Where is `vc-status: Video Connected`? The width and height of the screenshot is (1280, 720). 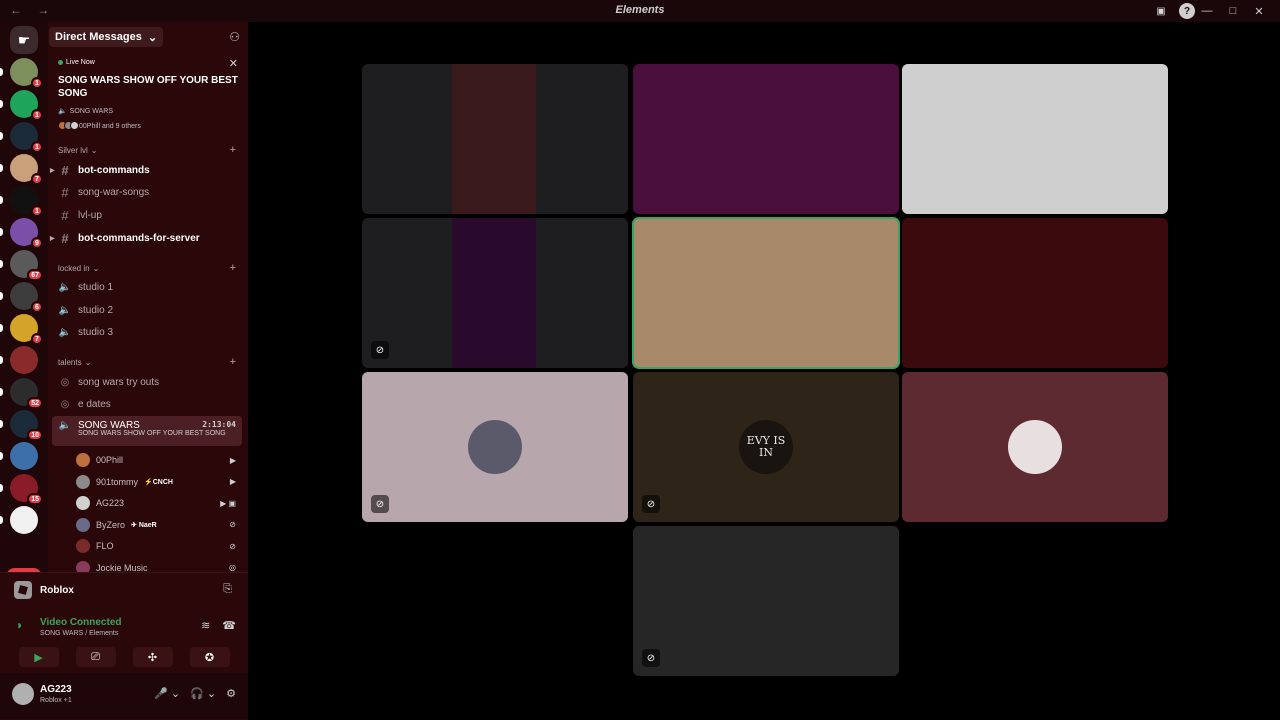 vc-status: Video Connected is located at coordinates (81, 622).